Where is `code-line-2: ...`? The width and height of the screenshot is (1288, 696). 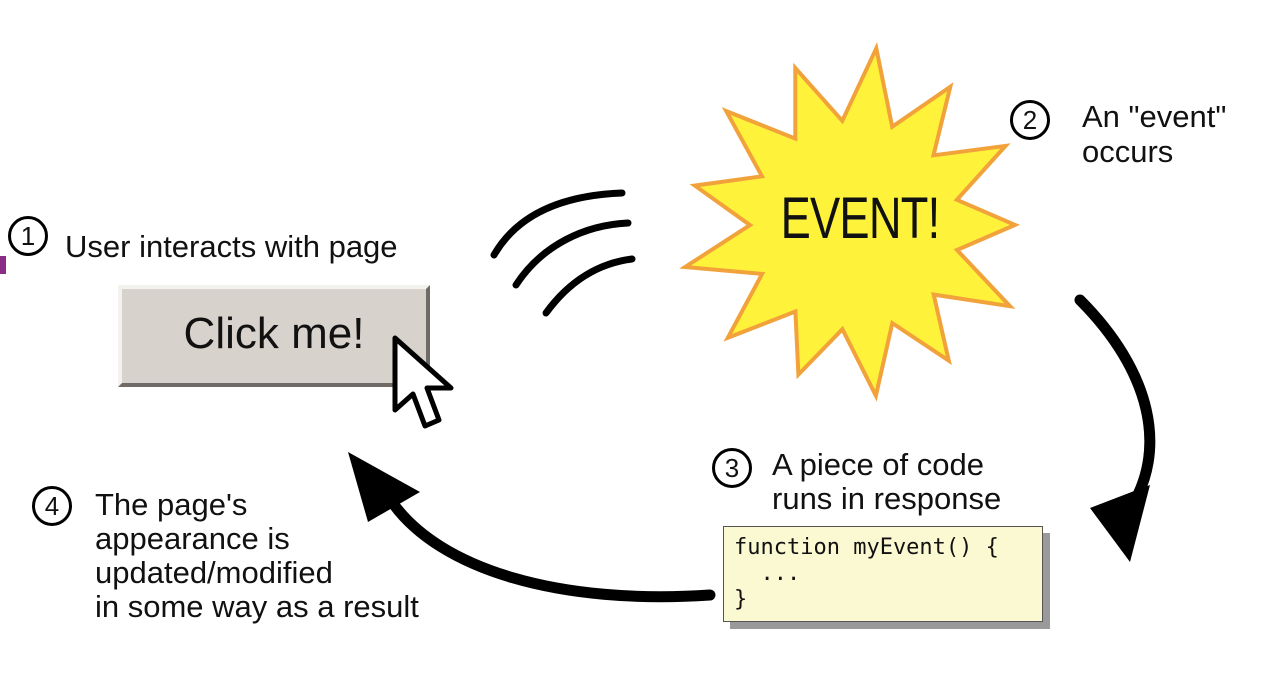 code-line-2: ... is located at coordinates (767, 573).